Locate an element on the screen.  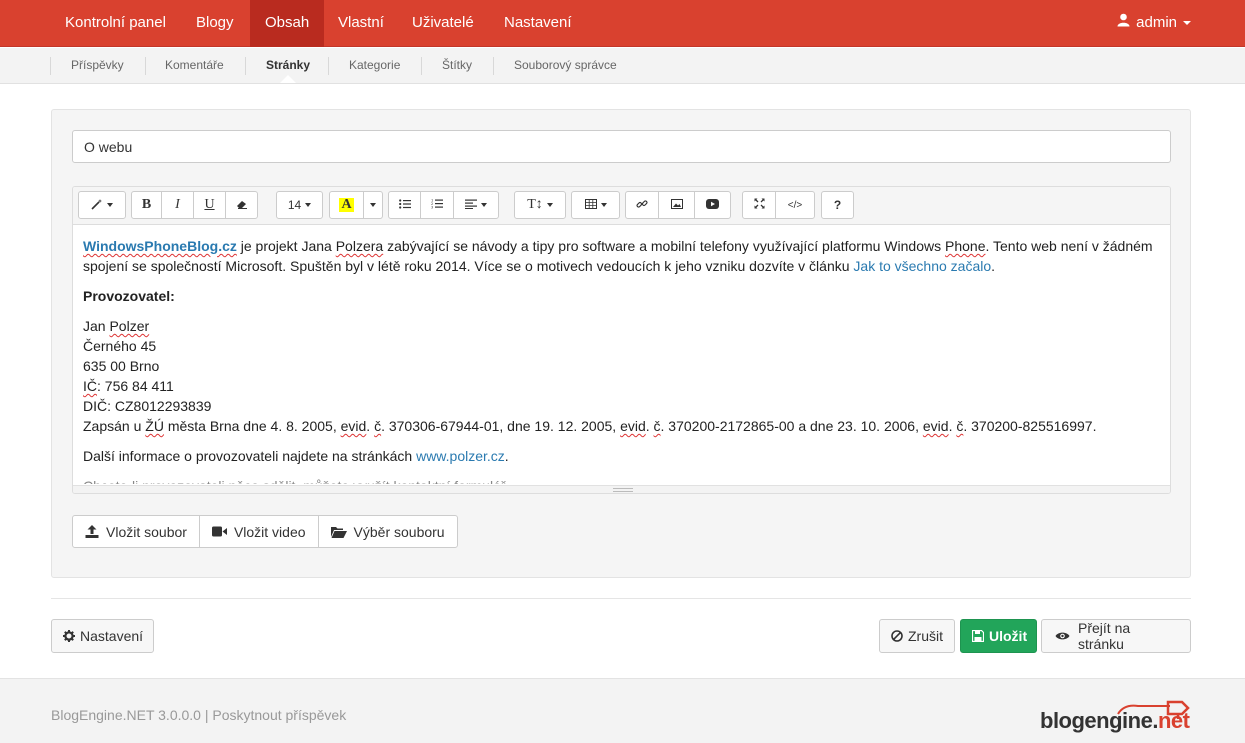
text-color-button: A is located at coordinates (346, 205).